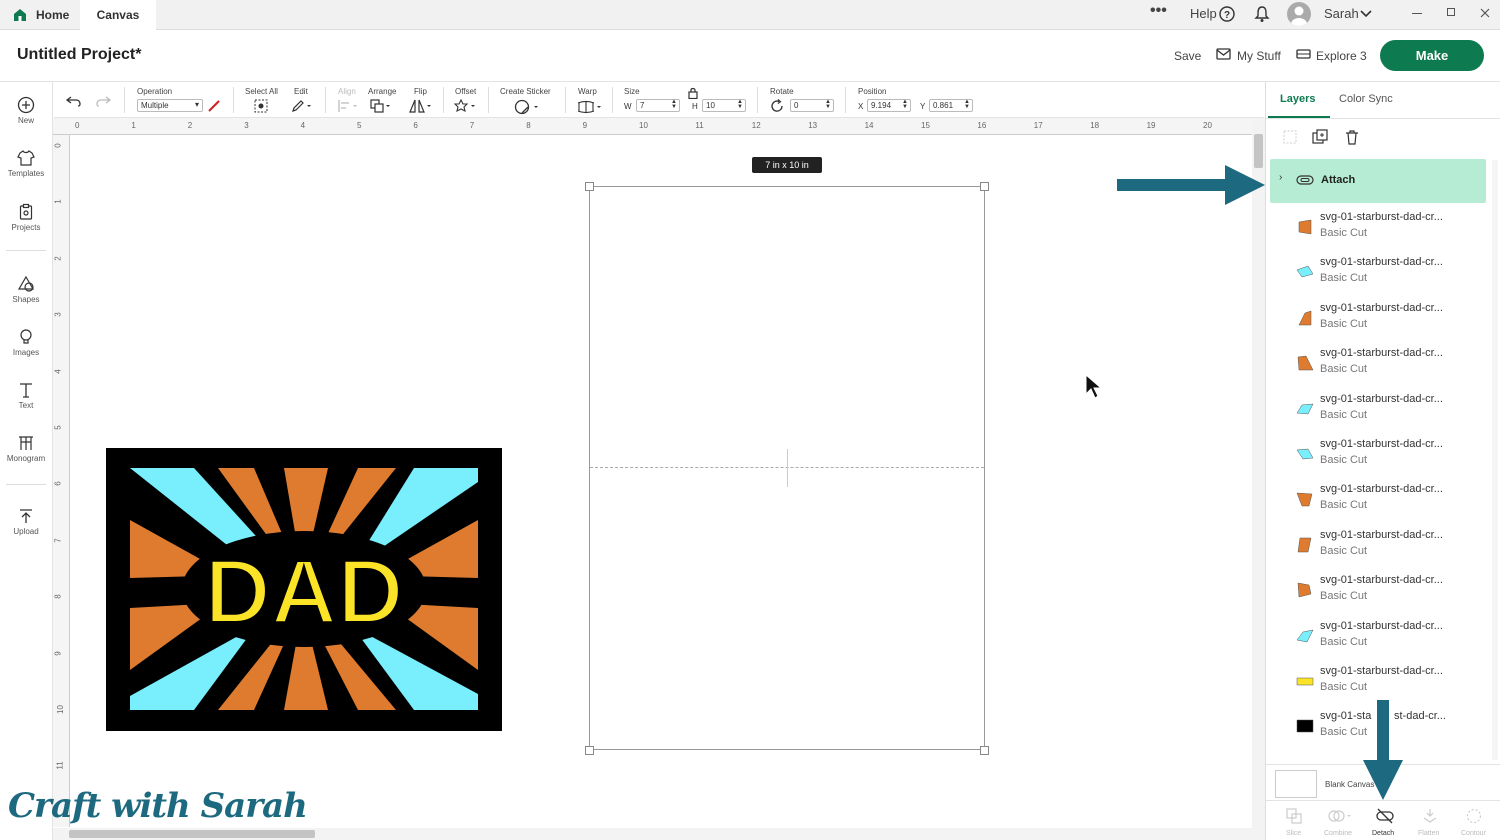 The image size is (1500, 840). Describe the element at coordinates (26, 299) in the screenshot. I see `rail-label-shapes: Shapes` at that location.